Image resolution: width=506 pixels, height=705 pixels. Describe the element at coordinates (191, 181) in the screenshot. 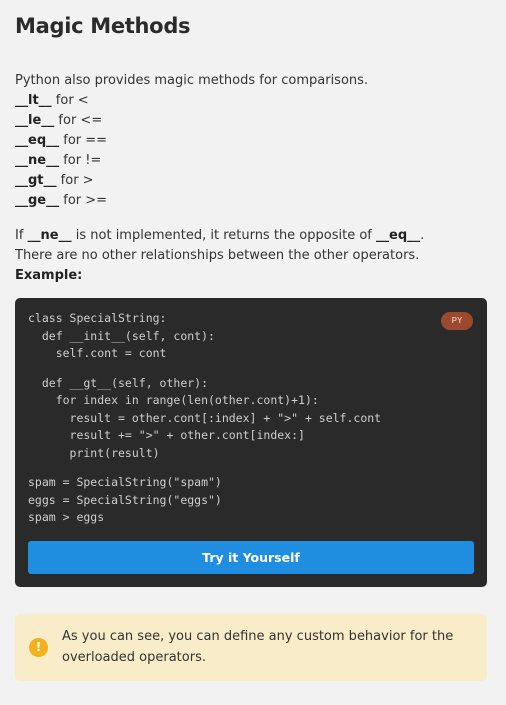

I see `method-item: __gt__ for >` at that location.